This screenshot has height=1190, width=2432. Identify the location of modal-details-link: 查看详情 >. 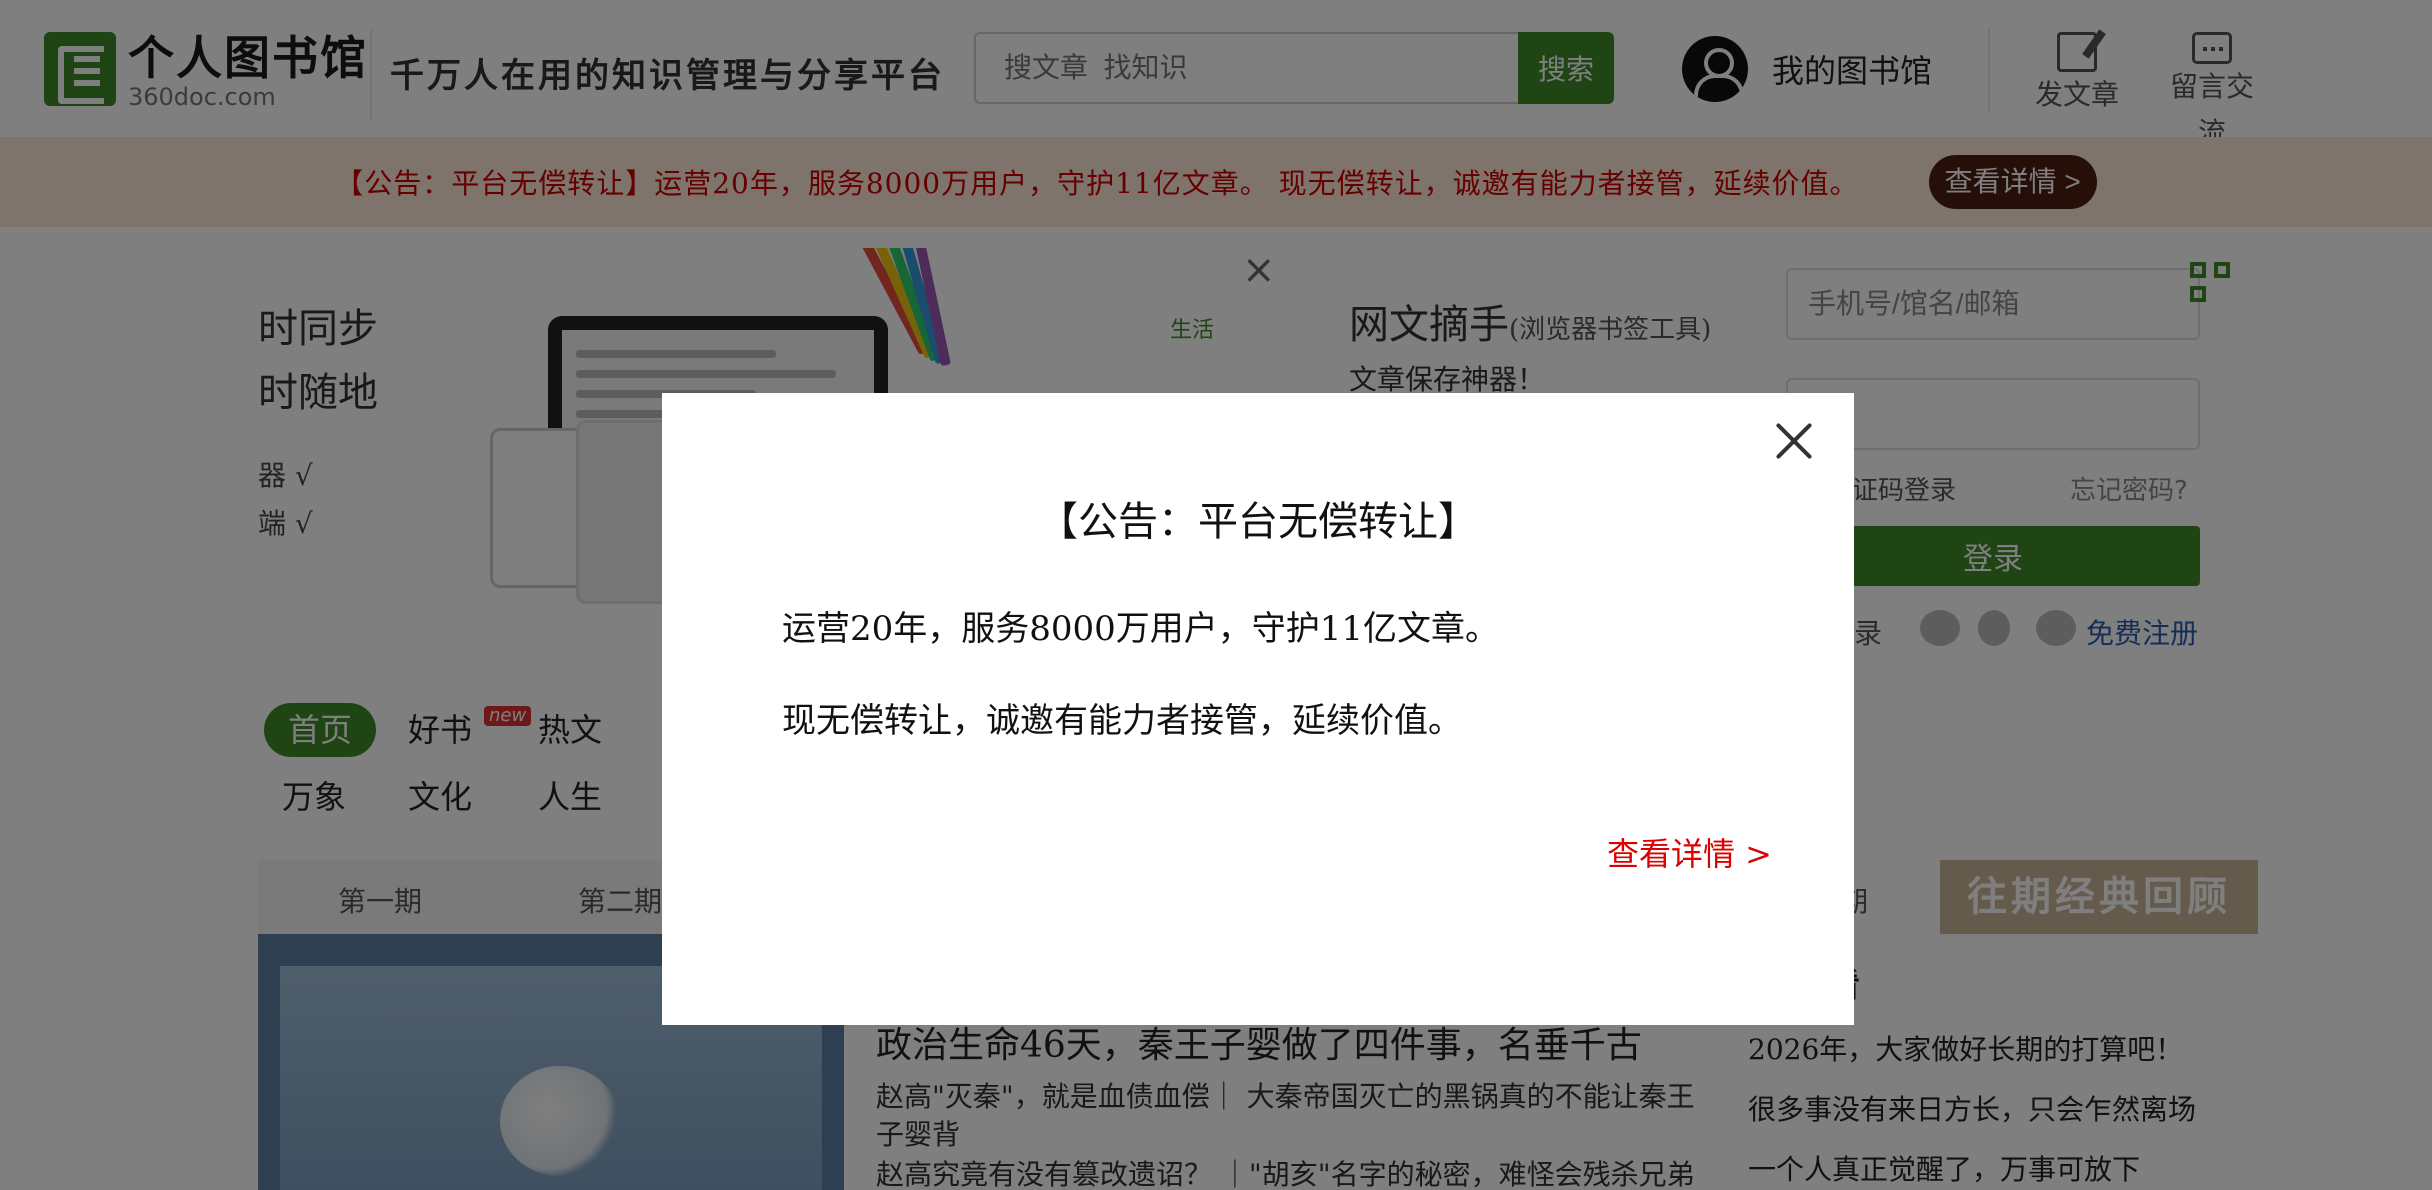
(1689, 852).